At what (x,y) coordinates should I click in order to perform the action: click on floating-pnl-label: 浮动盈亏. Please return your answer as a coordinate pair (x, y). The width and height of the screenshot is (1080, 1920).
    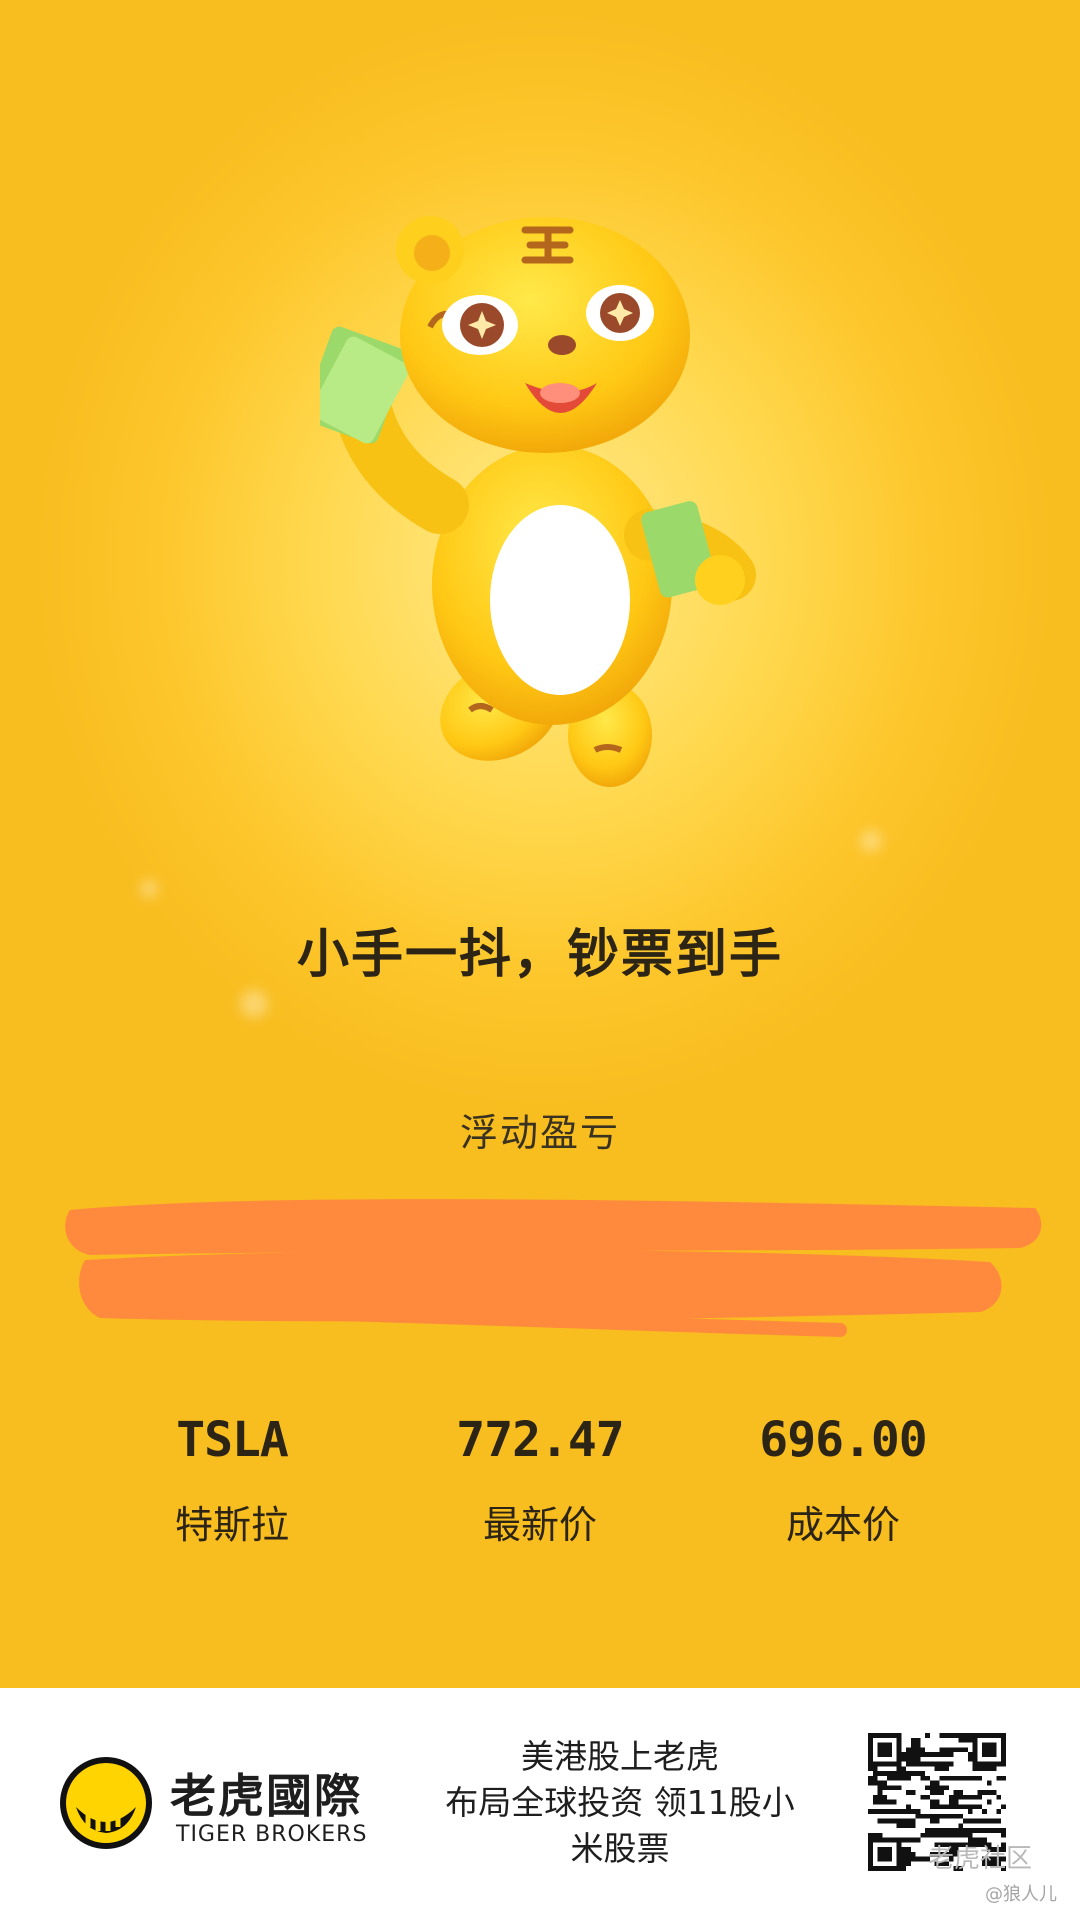
    Looking at the image, I should click on (539, 1133).